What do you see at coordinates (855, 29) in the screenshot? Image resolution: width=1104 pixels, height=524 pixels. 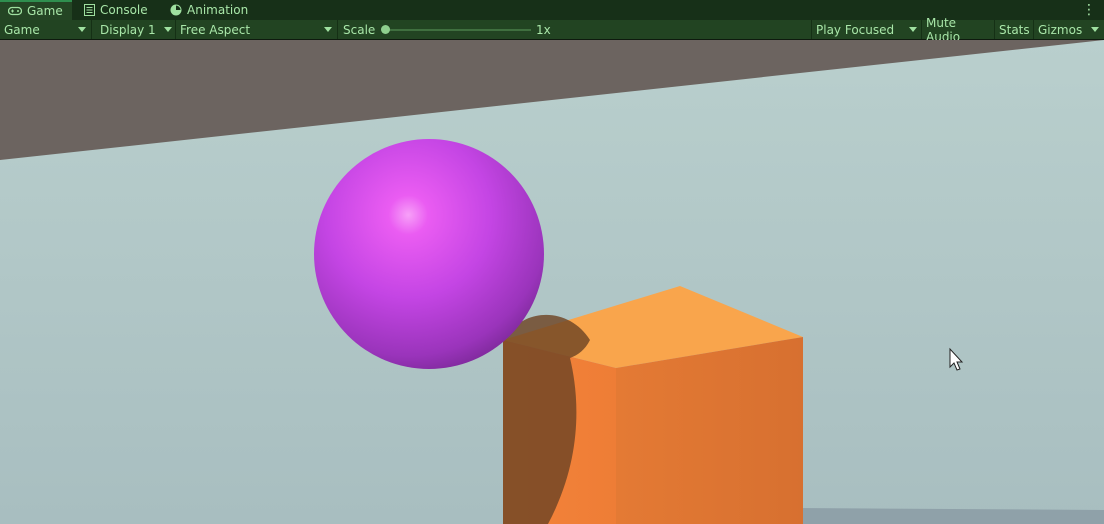 I see `play-mode-label: Play Focused` at bounding box center [855, 29].